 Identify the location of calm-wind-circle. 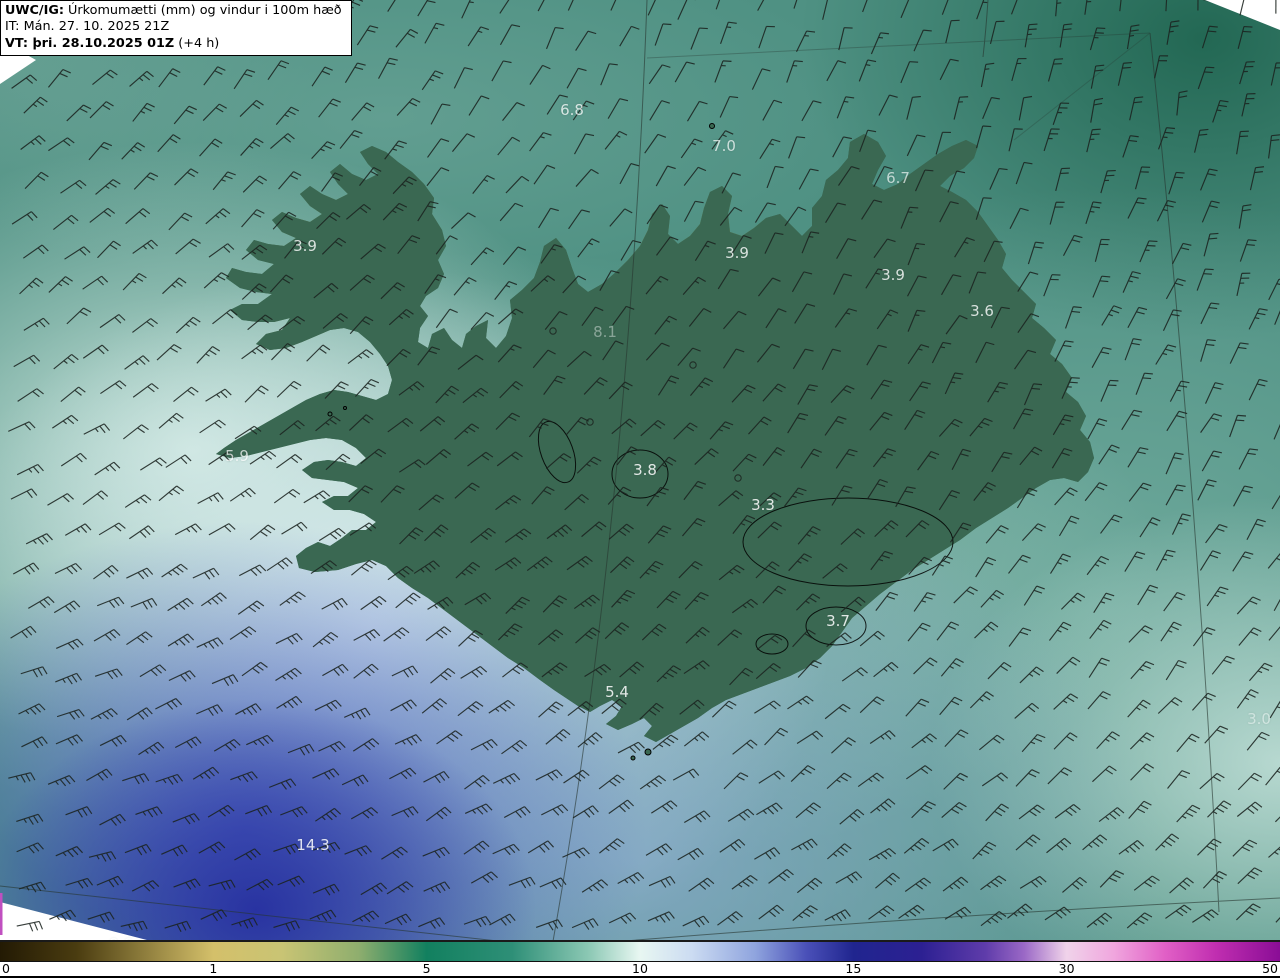
(590, 422).